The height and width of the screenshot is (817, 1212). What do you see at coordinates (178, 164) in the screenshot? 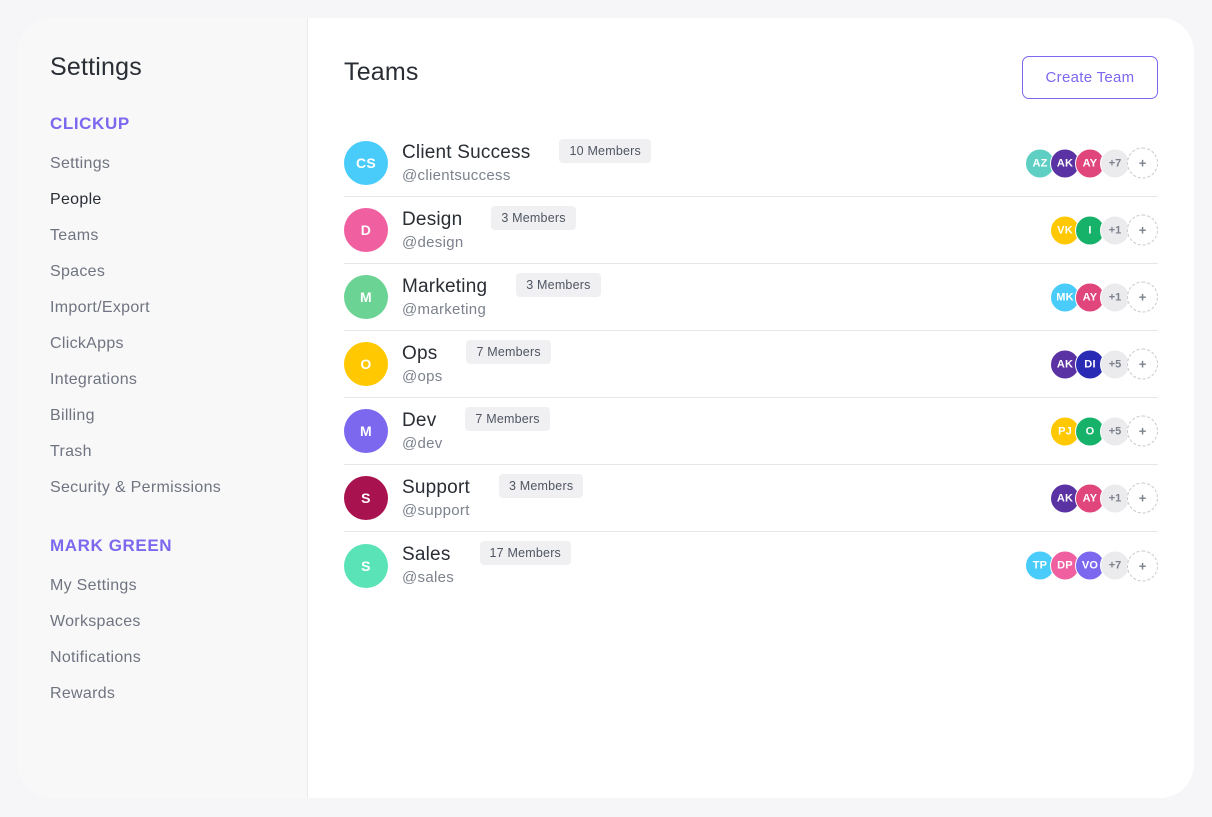
I see `sidebar-item-settings: Settings` at bounding box center [178, 164].